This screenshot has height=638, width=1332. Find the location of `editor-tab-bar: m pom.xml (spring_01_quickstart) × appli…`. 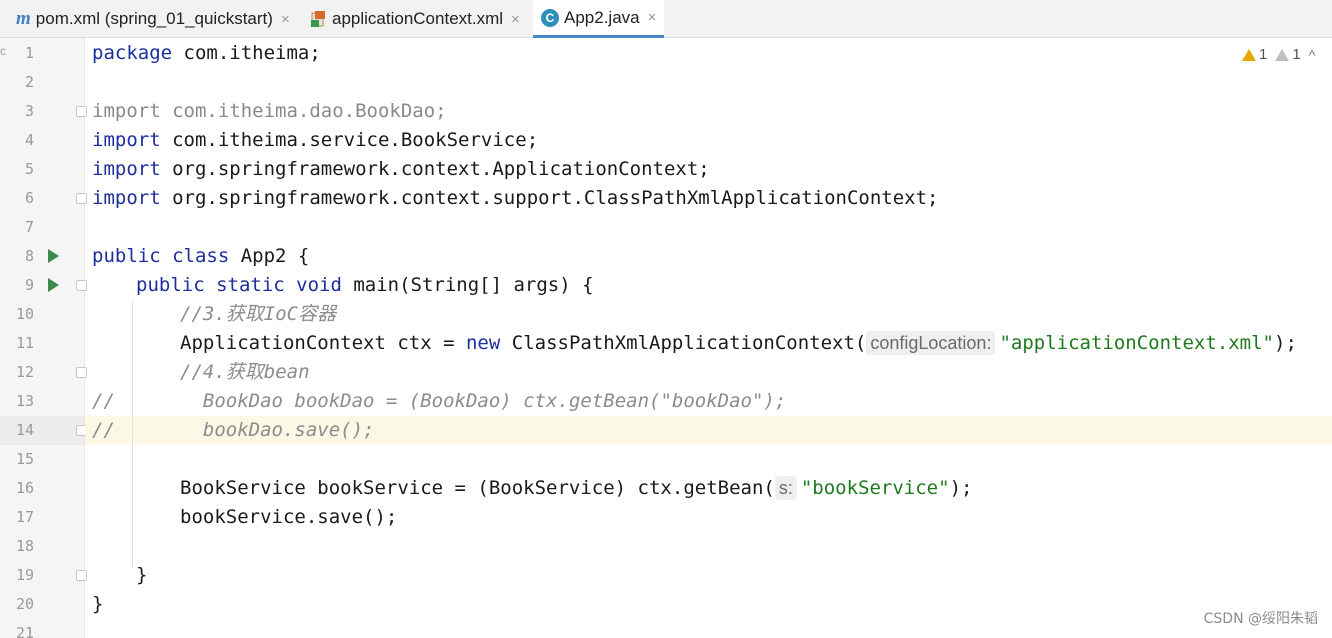

editor-tab-bar: m pom.xml (spring_01_quickstart) × appli… is located at coordinates (666, 19).